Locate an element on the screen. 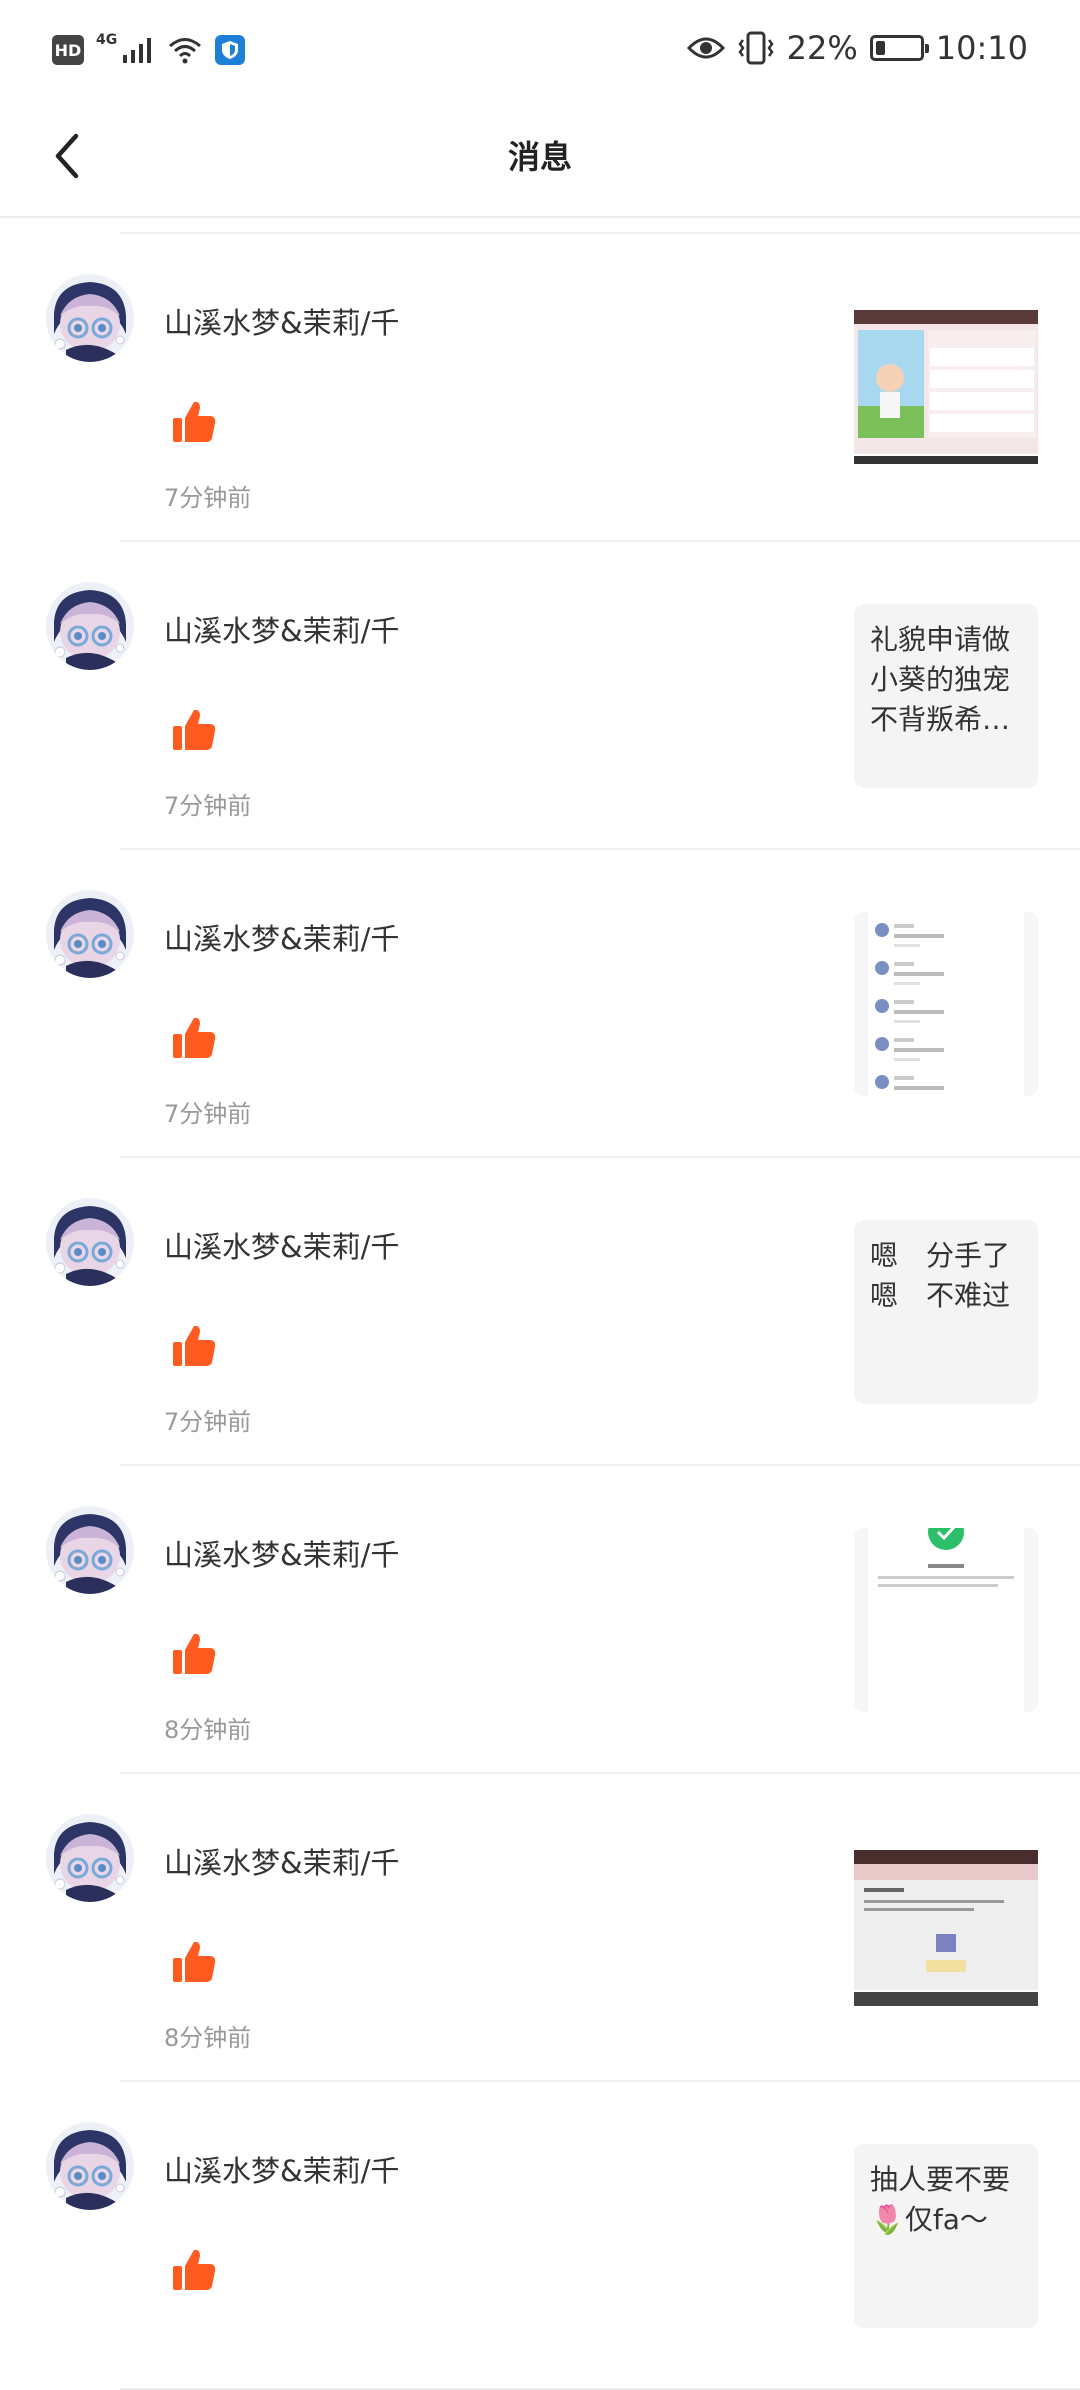 The height and width of the screenshot is (2390, 1080). shield-app-icon is located at coordinates (230, 50).